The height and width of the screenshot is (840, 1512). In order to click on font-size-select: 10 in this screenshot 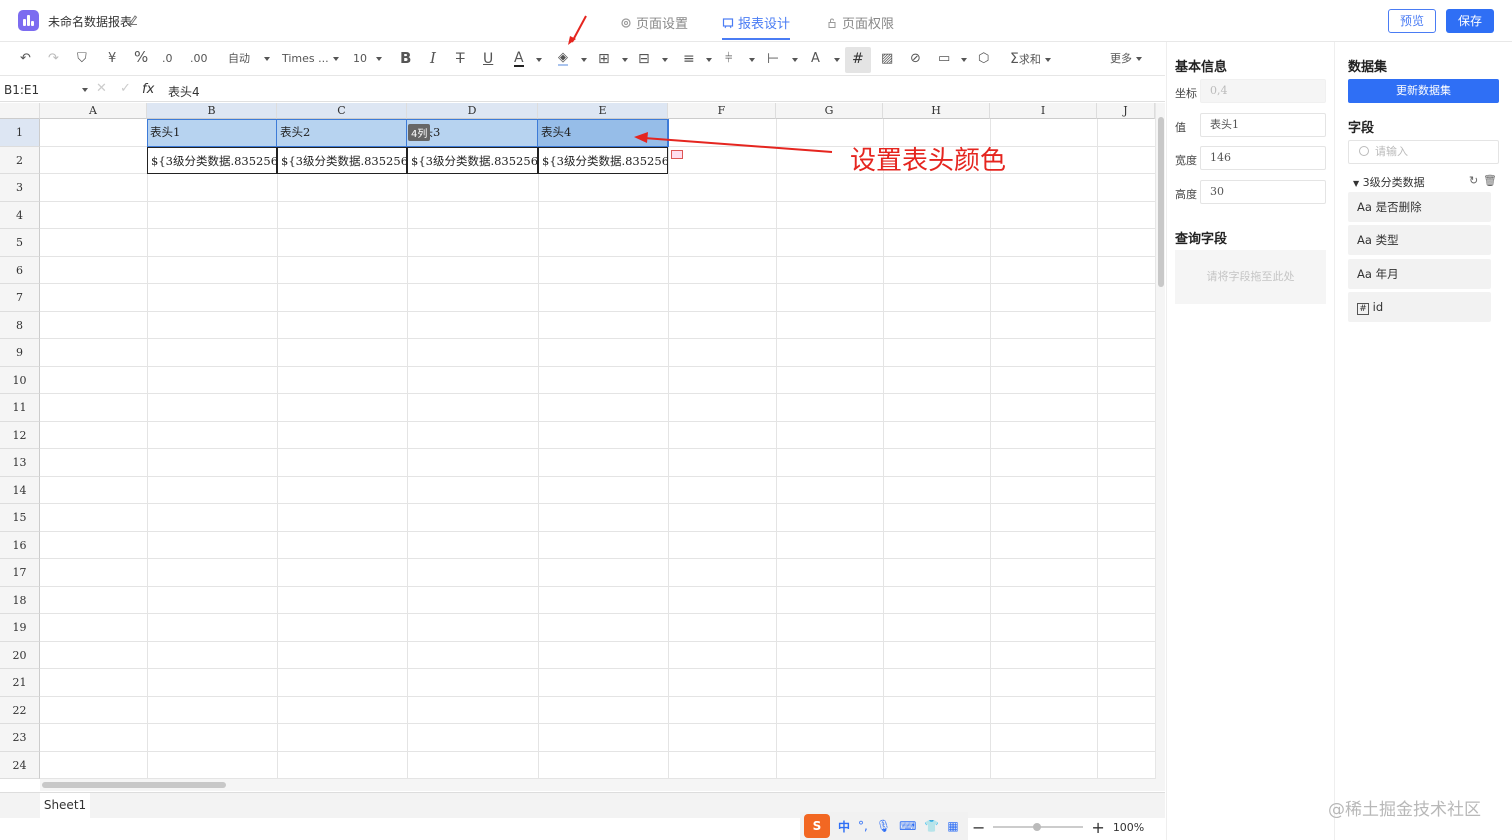, I will do `click(367, 59)`.